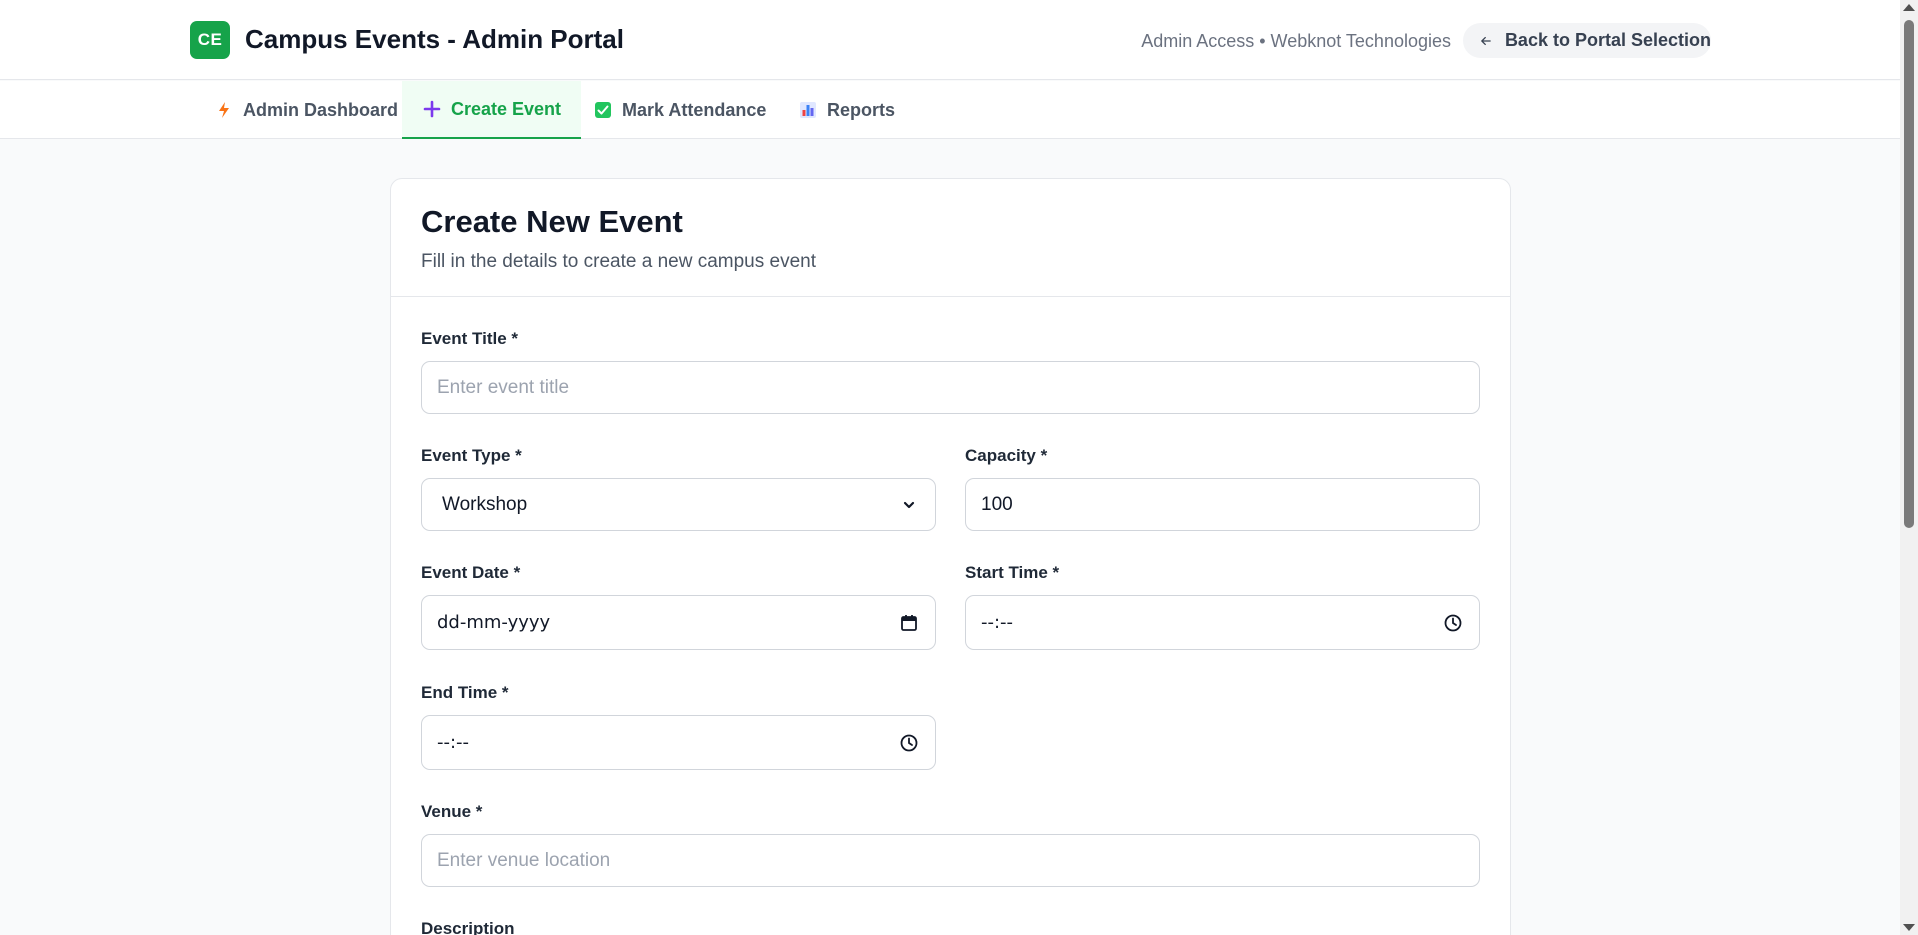 The image size is (1918, 935). Describe the element at coordinates (469, 338) in the screenshot. I see `event-title-label: Event Title *` at that location.